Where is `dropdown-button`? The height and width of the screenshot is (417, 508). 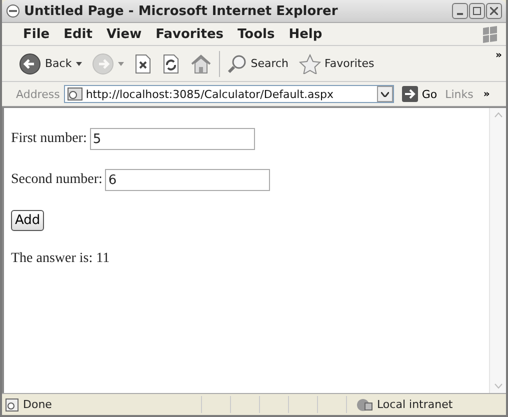
dropdown-button is located at coordinates (384, 94).